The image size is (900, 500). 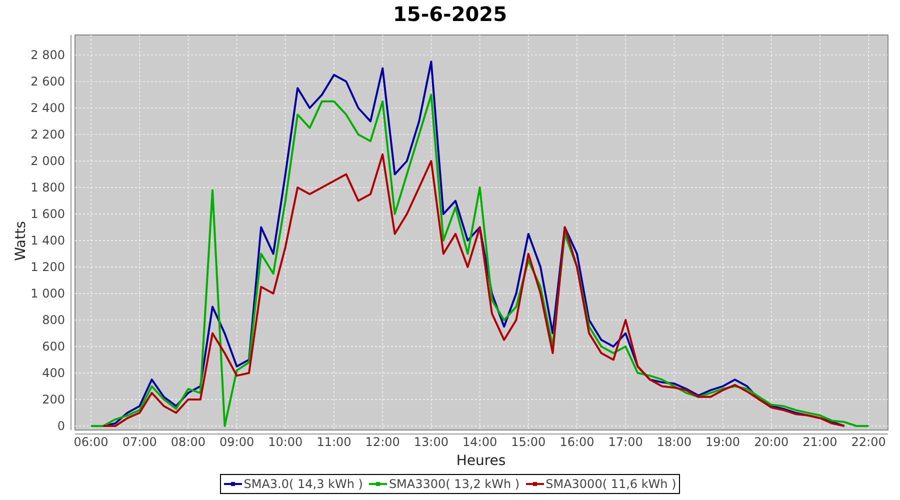 What do you see at coordinates (382, 442) in the screenshot?
I see `x-tick-label: 12:00` at bounding box center [382, 442].